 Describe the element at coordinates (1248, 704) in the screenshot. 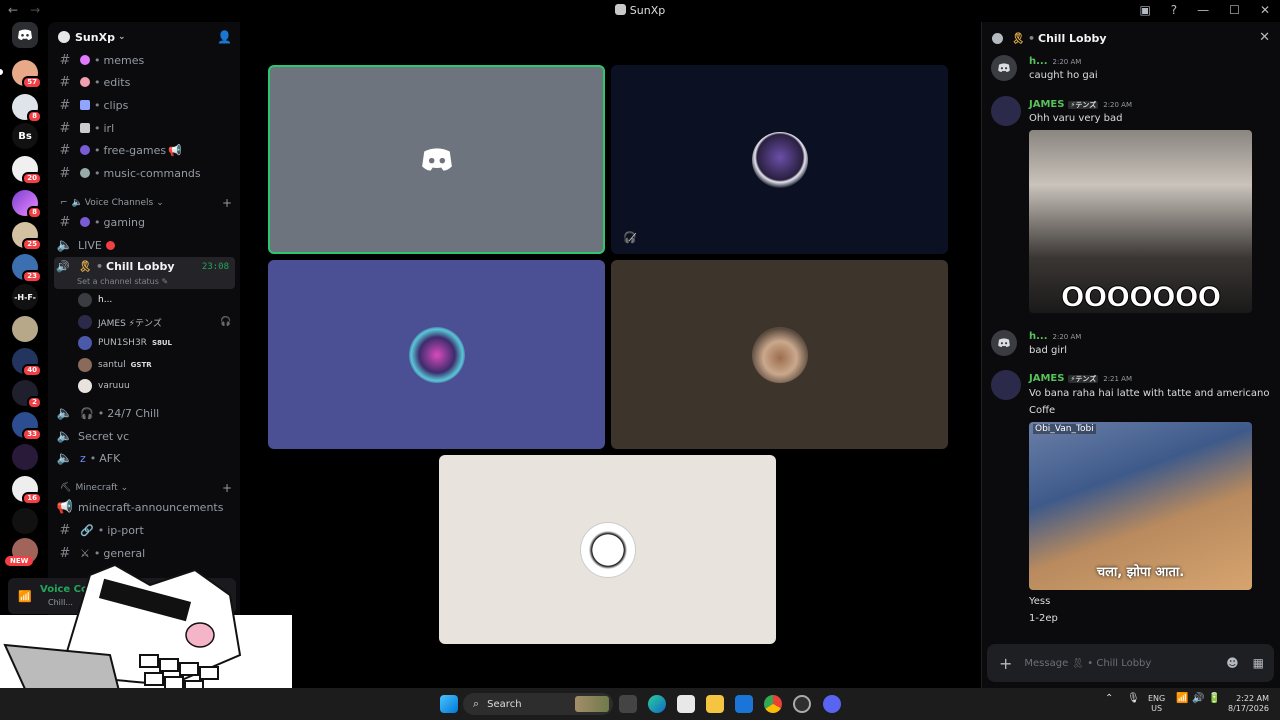

I see `clock: 2:22 AM 8/17/2026` at that location.